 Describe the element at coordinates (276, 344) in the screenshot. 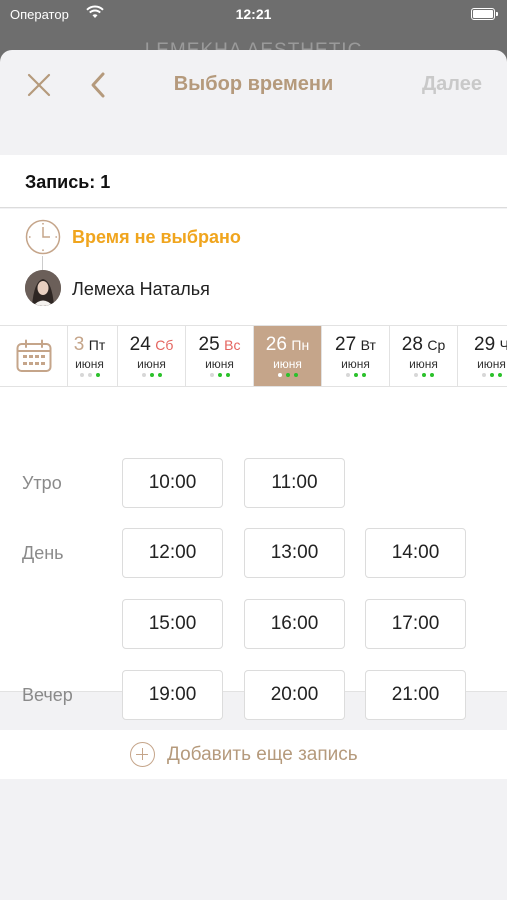

I see `date-number: 26` at that location.